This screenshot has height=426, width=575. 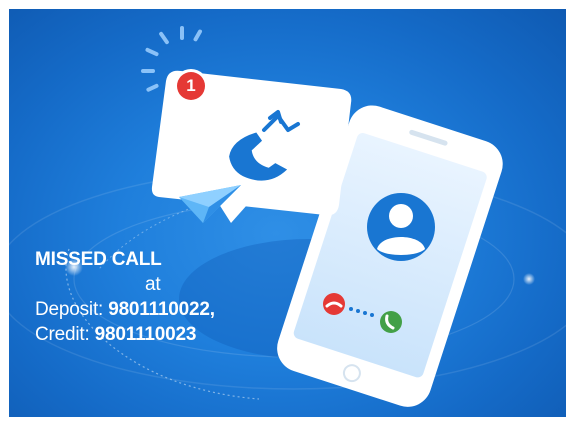 I want to click on decline-call-icon, so click(x=334, y=304).